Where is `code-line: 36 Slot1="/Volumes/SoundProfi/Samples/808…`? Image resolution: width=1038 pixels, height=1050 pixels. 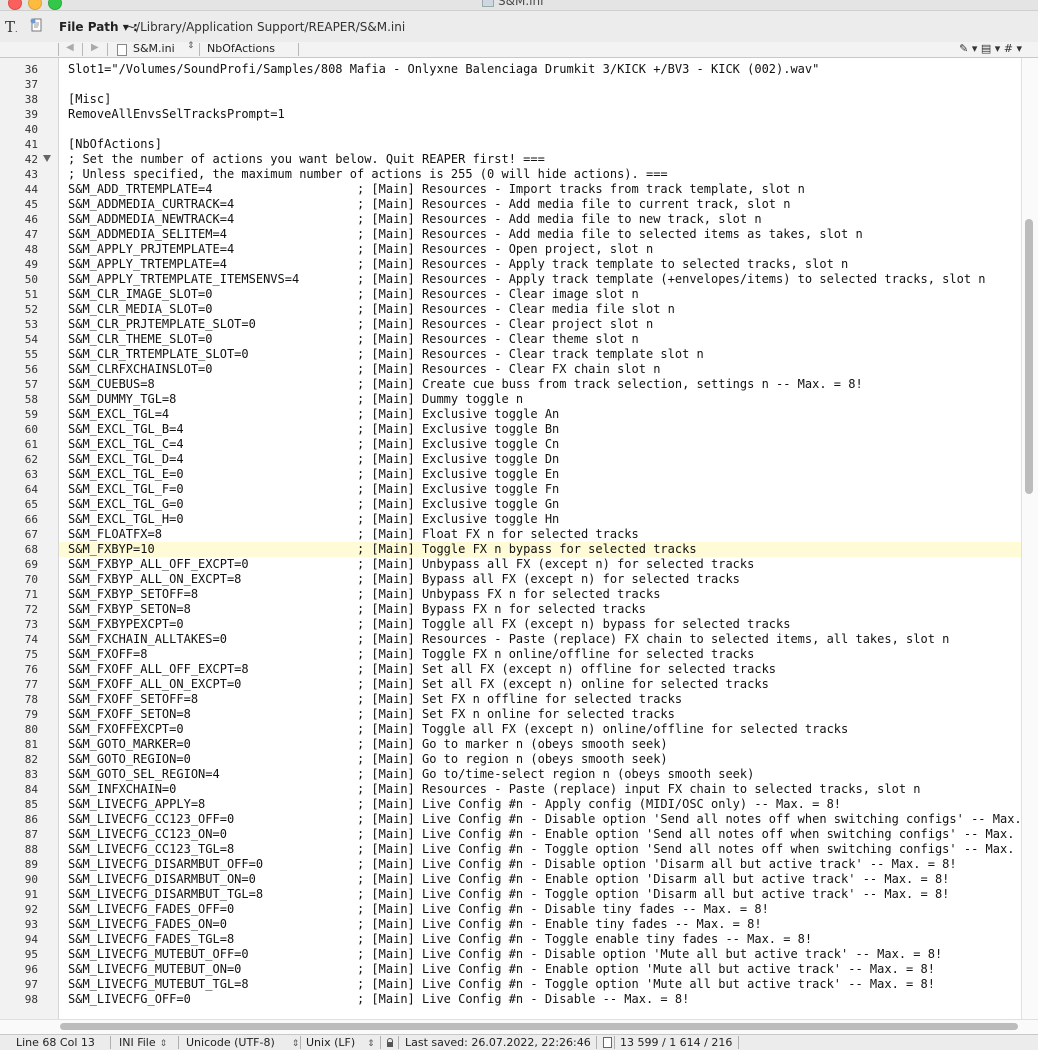 code-line: 36 Slot1="/Volumes/SoundProfi/Samples/808… is located at coordinates (510, 69).